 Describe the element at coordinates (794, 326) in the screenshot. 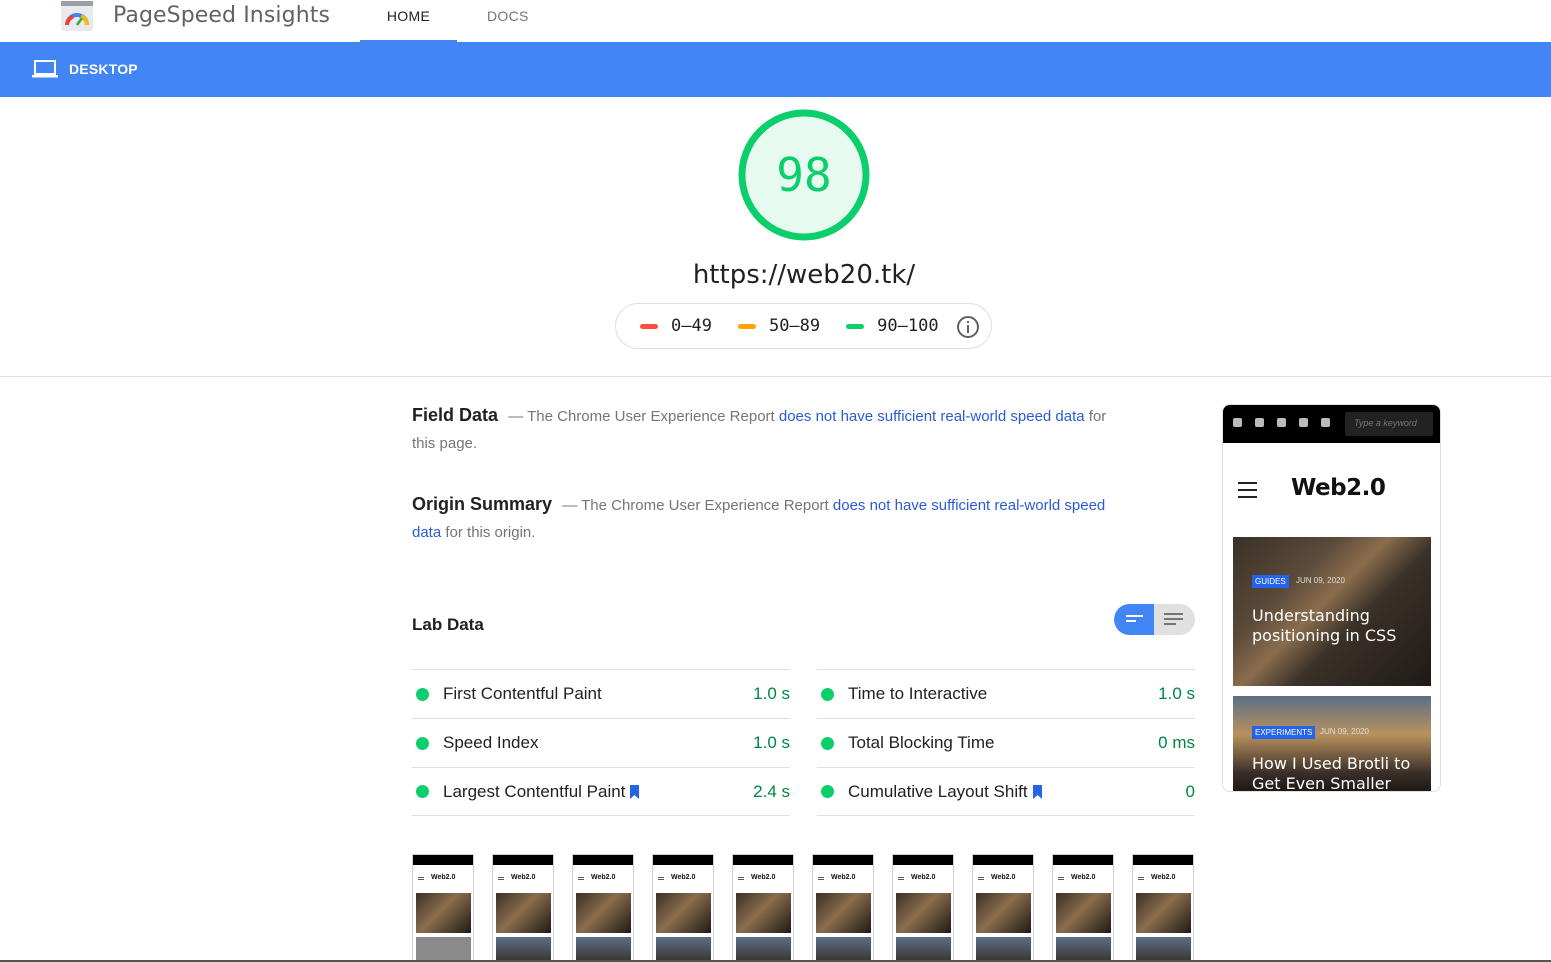

I see `legend-label: 50–89` at that location.